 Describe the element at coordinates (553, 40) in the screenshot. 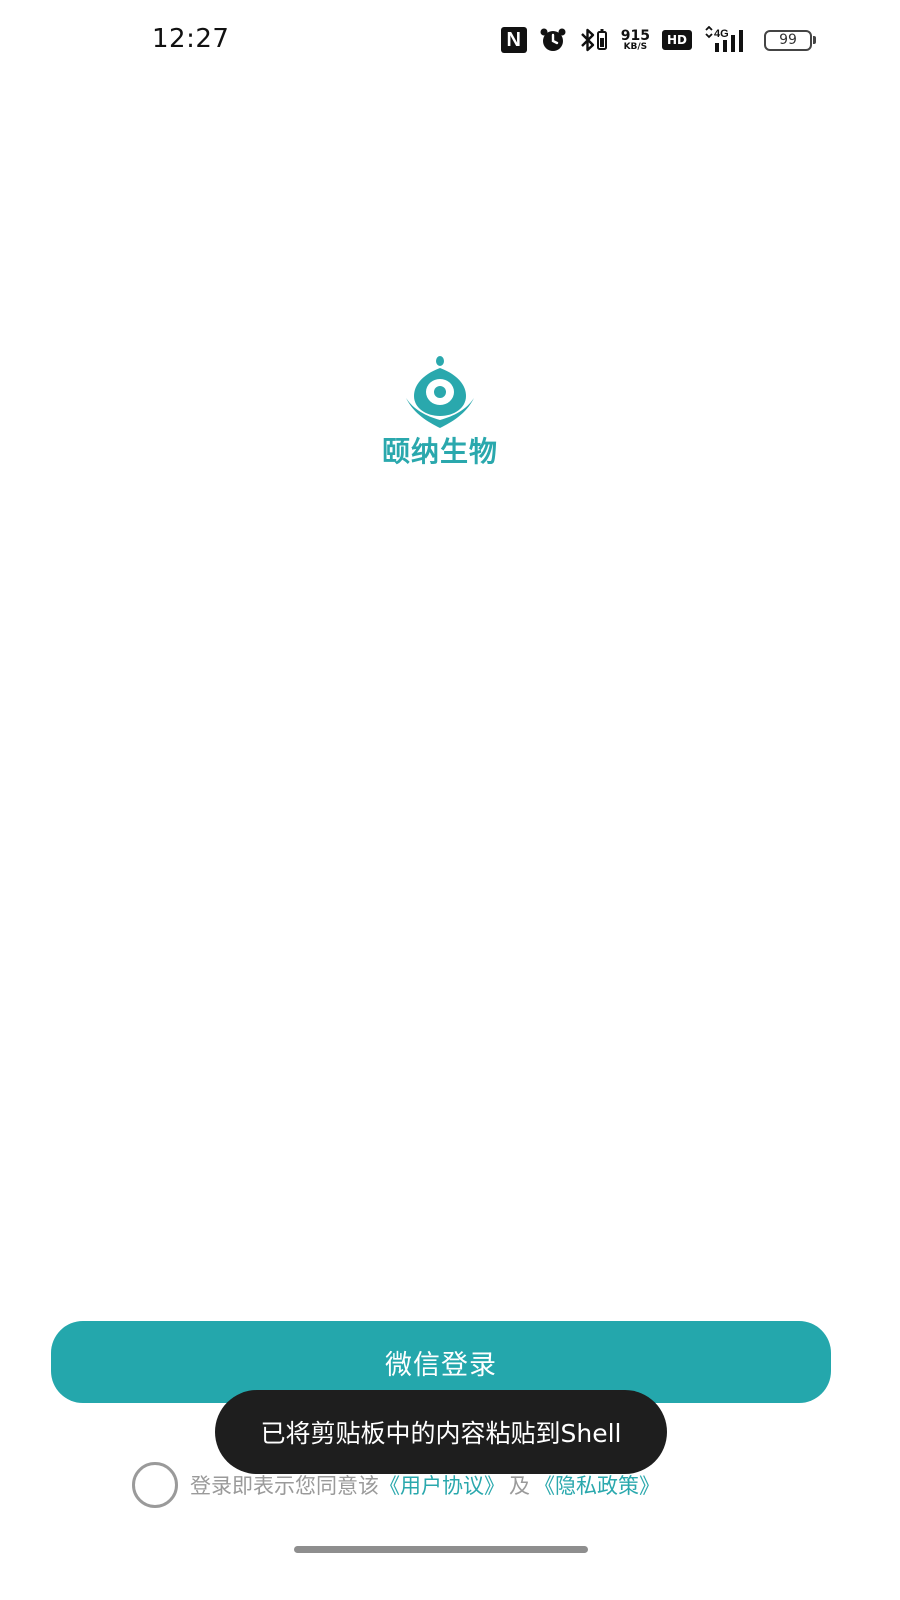

I see `alarm-clock-icon` at that location.